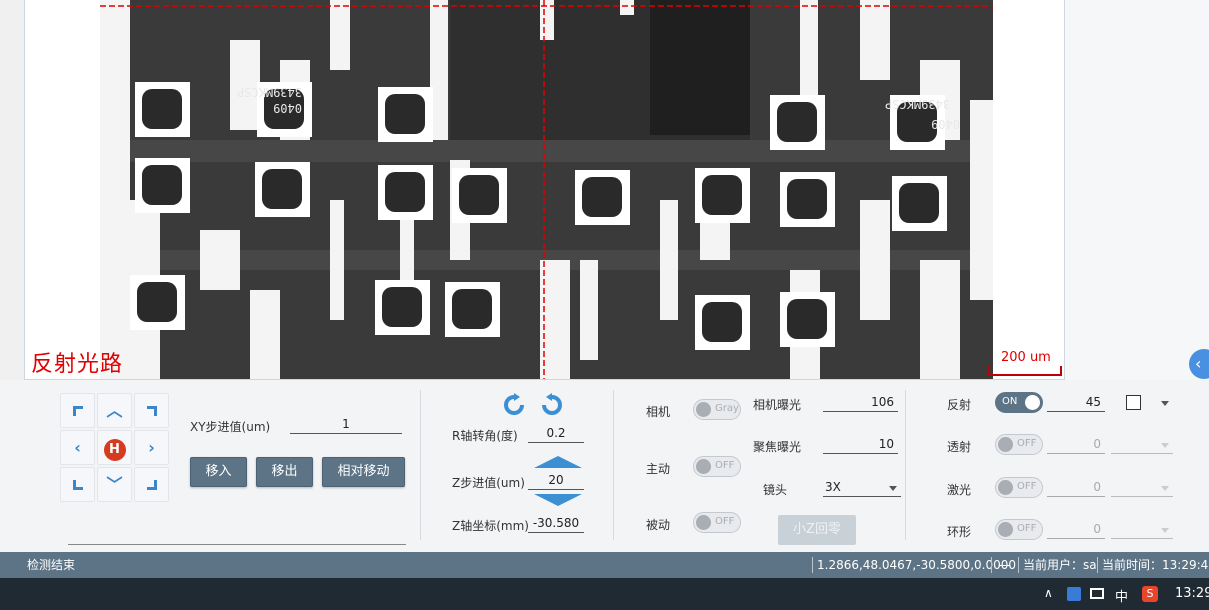 The height and width of the screenshot is (610, 1209). I want to click on status-time: 当前时间：13:29:46, so click(1155, 565).